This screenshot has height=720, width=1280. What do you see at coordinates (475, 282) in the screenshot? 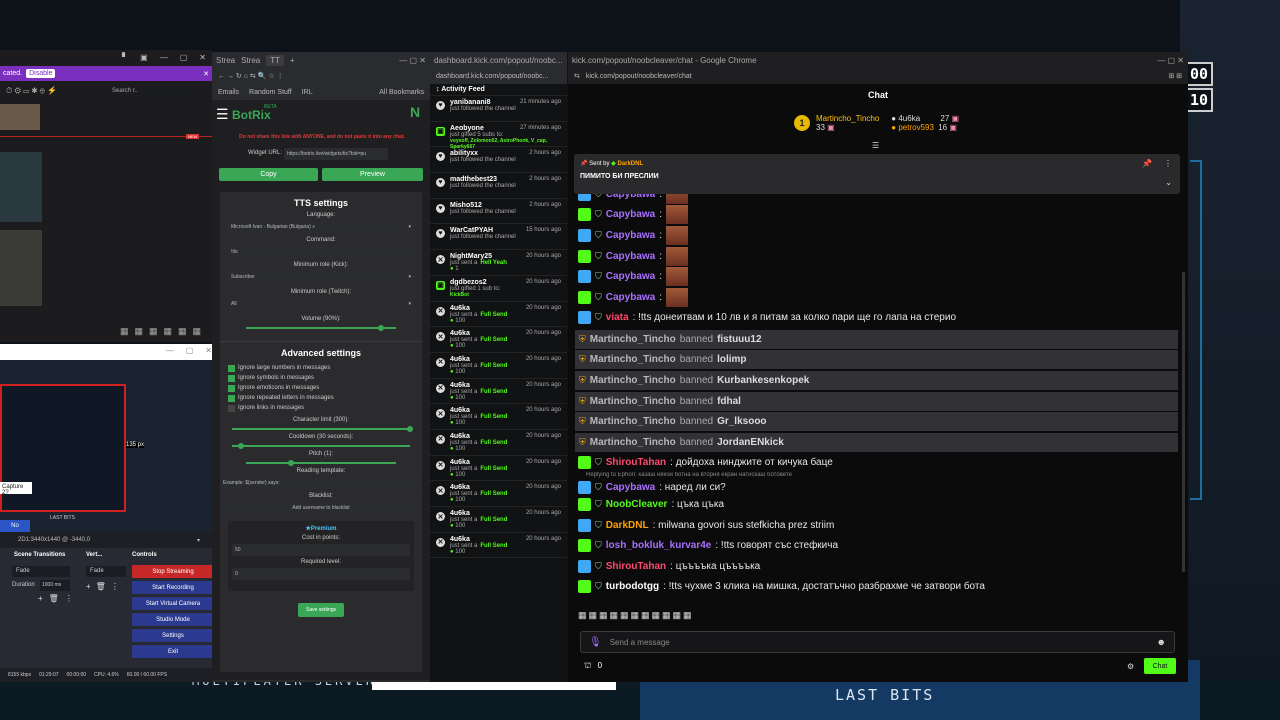
I see `feed-username: dgdbezos2` at bounding box center [475, 282].